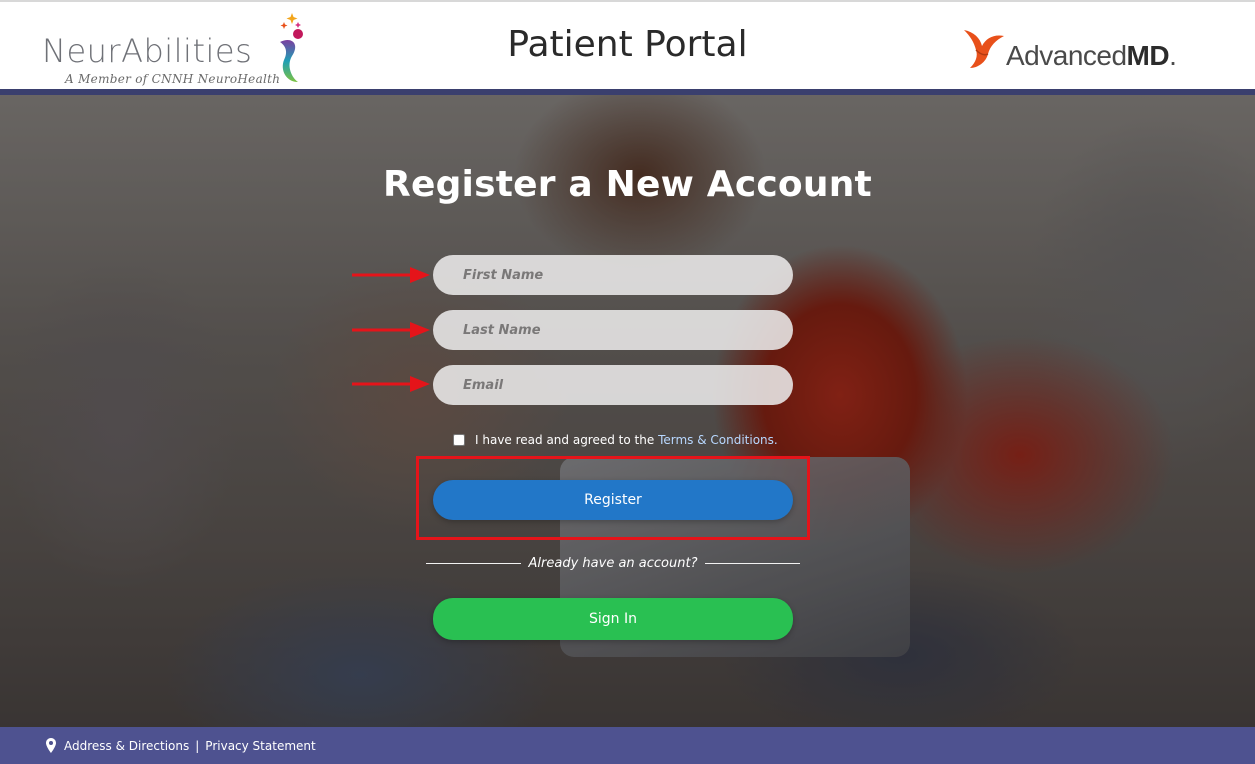 The height and width of the screenshot is (764, 1255). I want to click on sign-in-button: Sign In, so click(613, 619).